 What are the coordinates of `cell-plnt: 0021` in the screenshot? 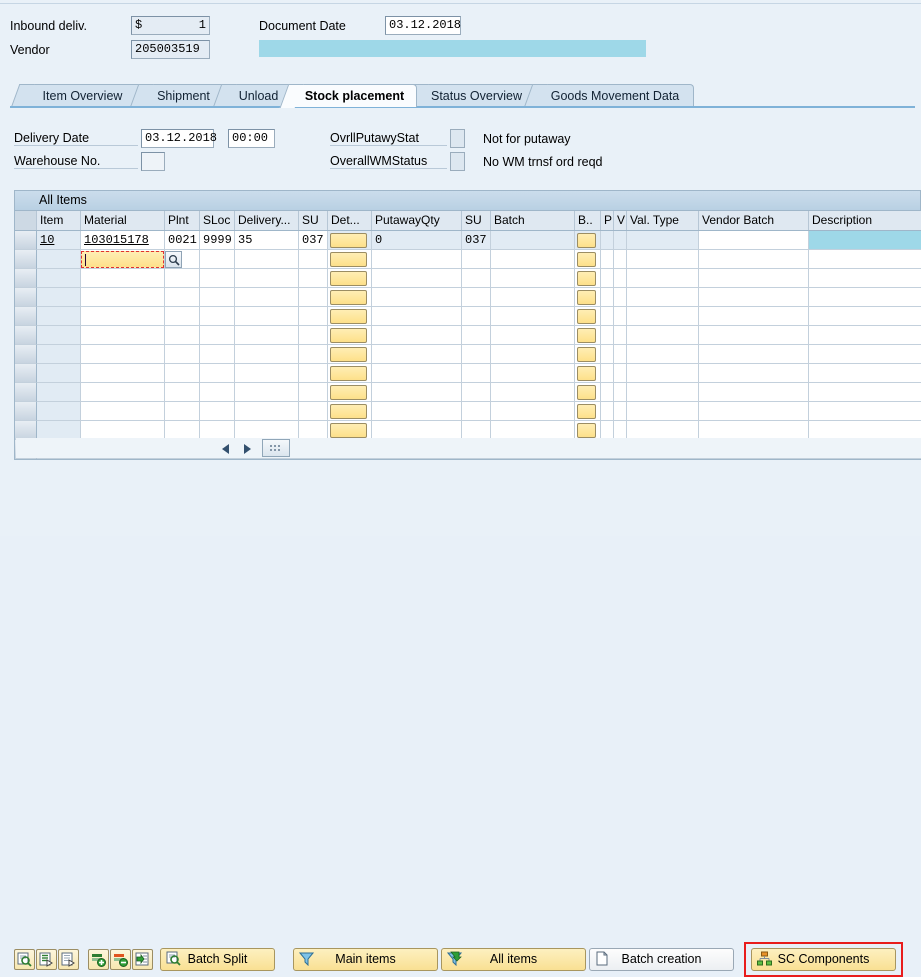 It's located at (182, 240).